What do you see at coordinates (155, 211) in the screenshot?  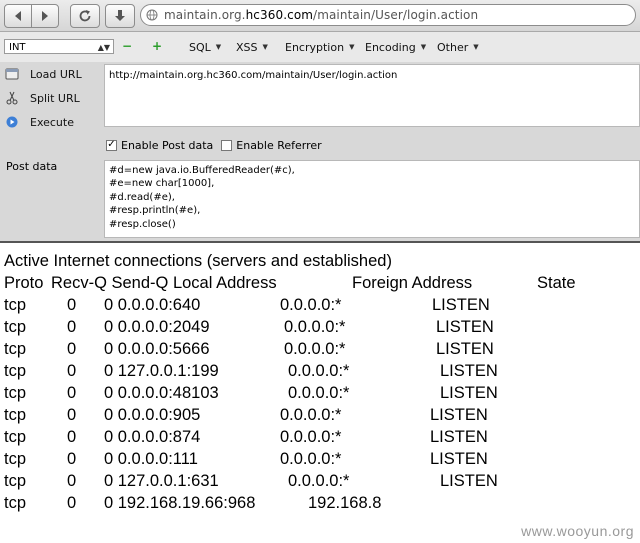 I see `post-line: #resp.println(#e),` at bounding box center [155, 211].